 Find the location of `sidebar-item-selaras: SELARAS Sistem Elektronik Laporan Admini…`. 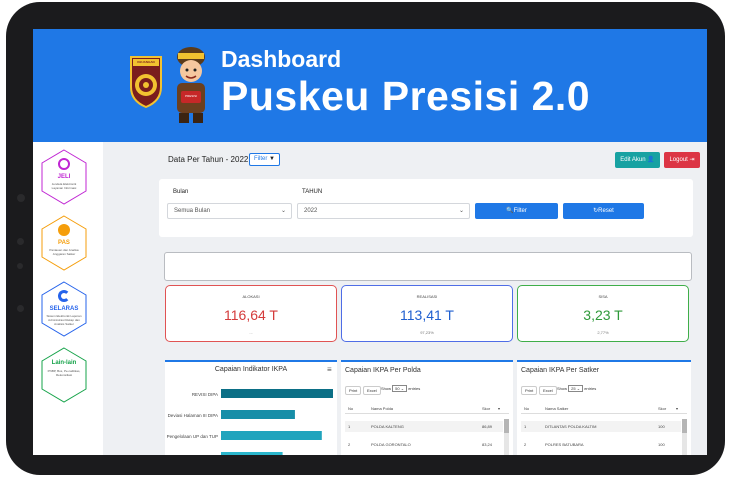

sidebar-item-selaras: SELARAS Sistem Elektronik Laporan Admini… is located at coordinates (64, 309).